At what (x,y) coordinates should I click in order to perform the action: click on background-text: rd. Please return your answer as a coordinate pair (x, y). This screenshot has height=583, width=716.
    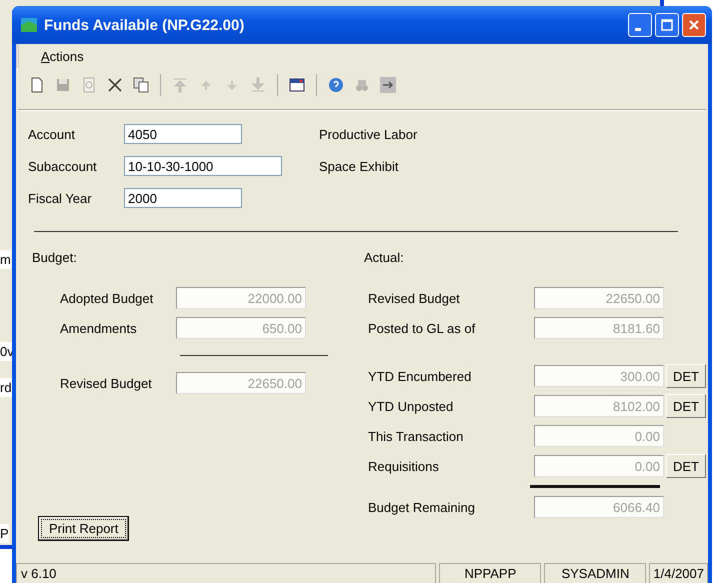
    Looking at the image, I should click on (6, 387).